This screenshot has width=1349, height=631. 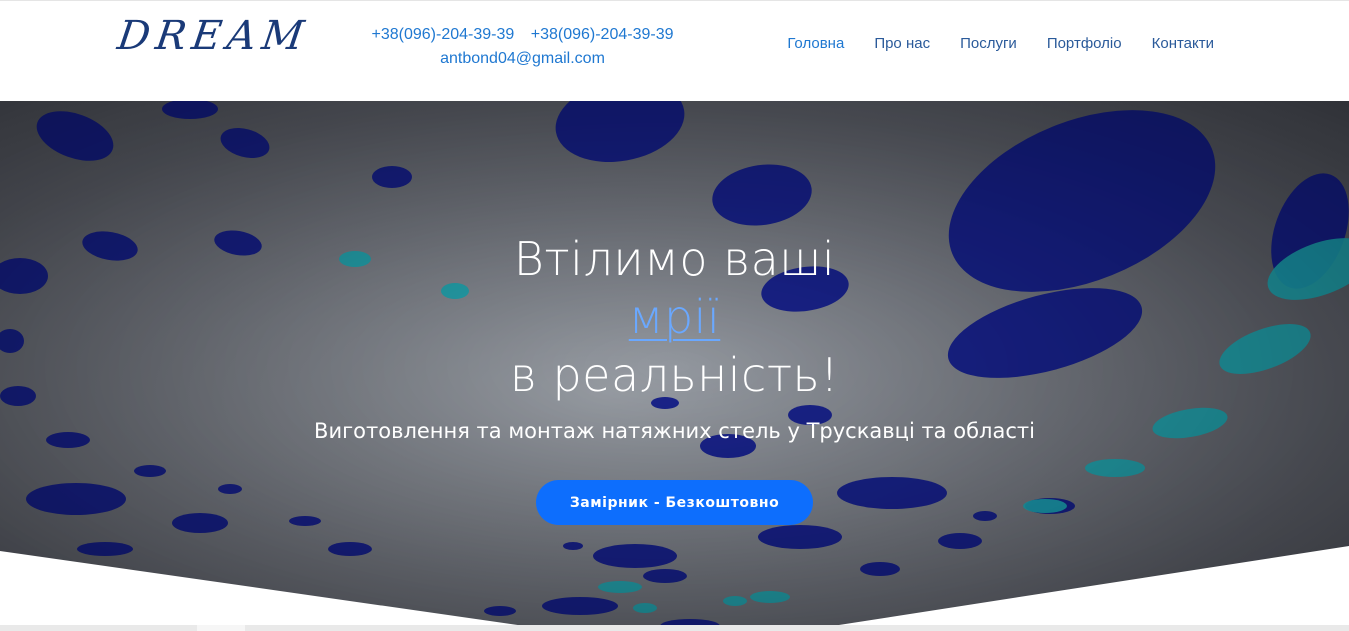 I want to click on free-measurer-button: Замірник - Безкоштовно, so click(x=674, y=502).